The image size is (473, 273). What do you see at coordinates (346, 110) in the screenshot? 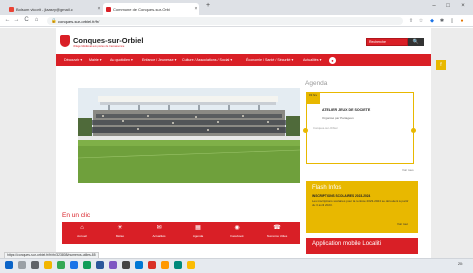
I see `agenda-event-title: ATELIER JEUX DE SOCIETE` at bounding box center [346, 110].